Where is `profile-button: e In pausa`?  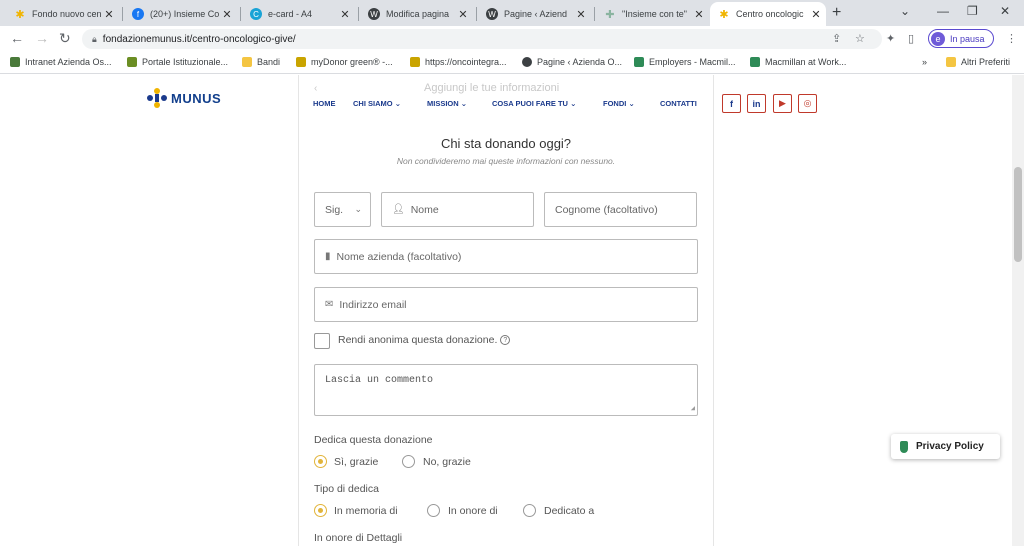
profile-button: e In pausa is located at coordinates (961, 38).